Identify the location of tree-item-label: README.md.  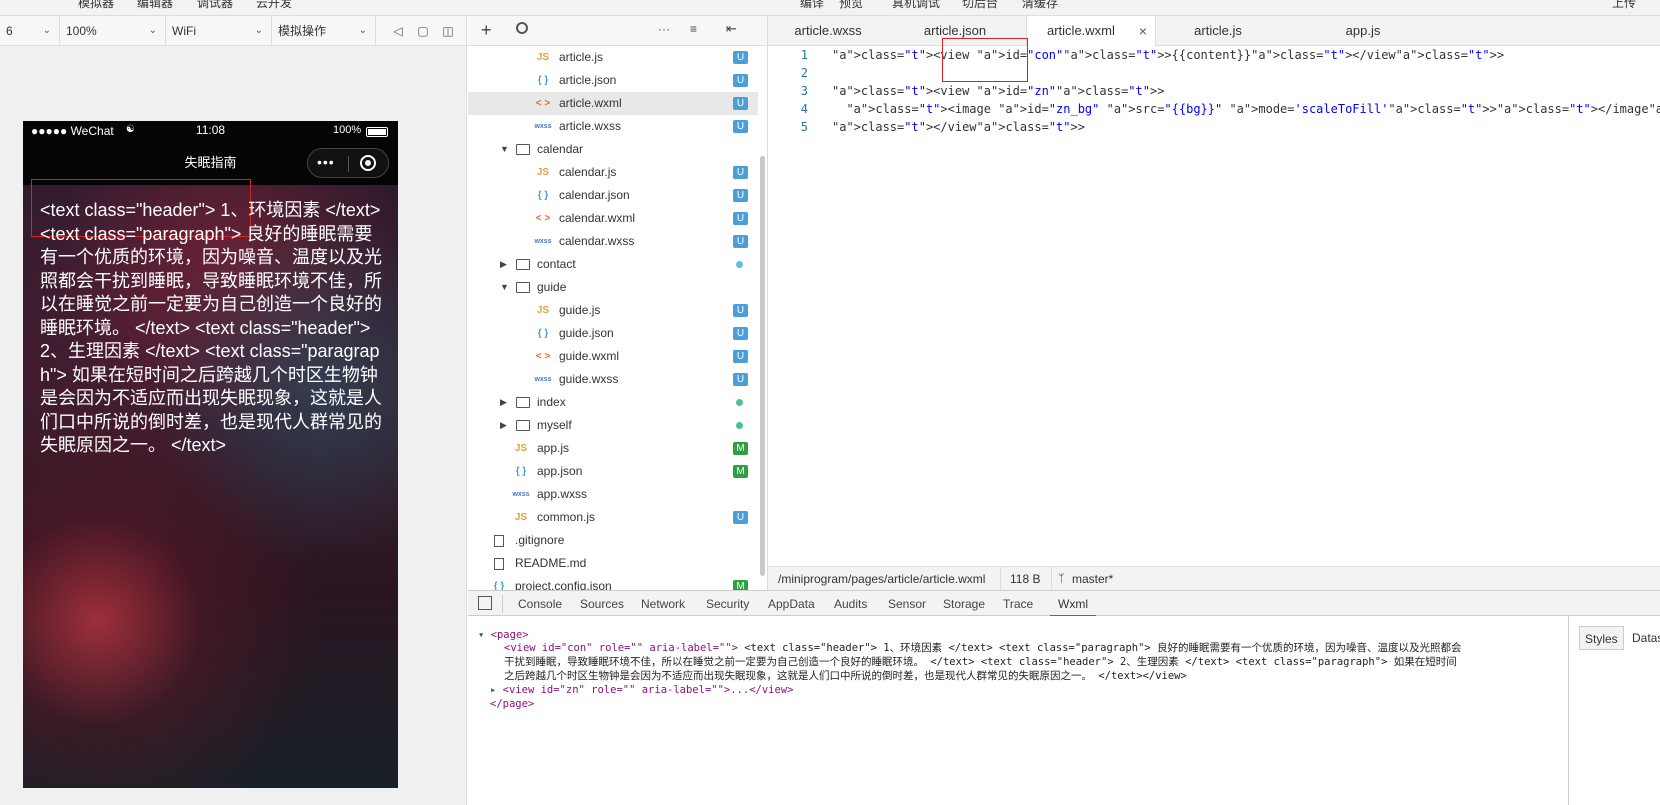
(551, 563).